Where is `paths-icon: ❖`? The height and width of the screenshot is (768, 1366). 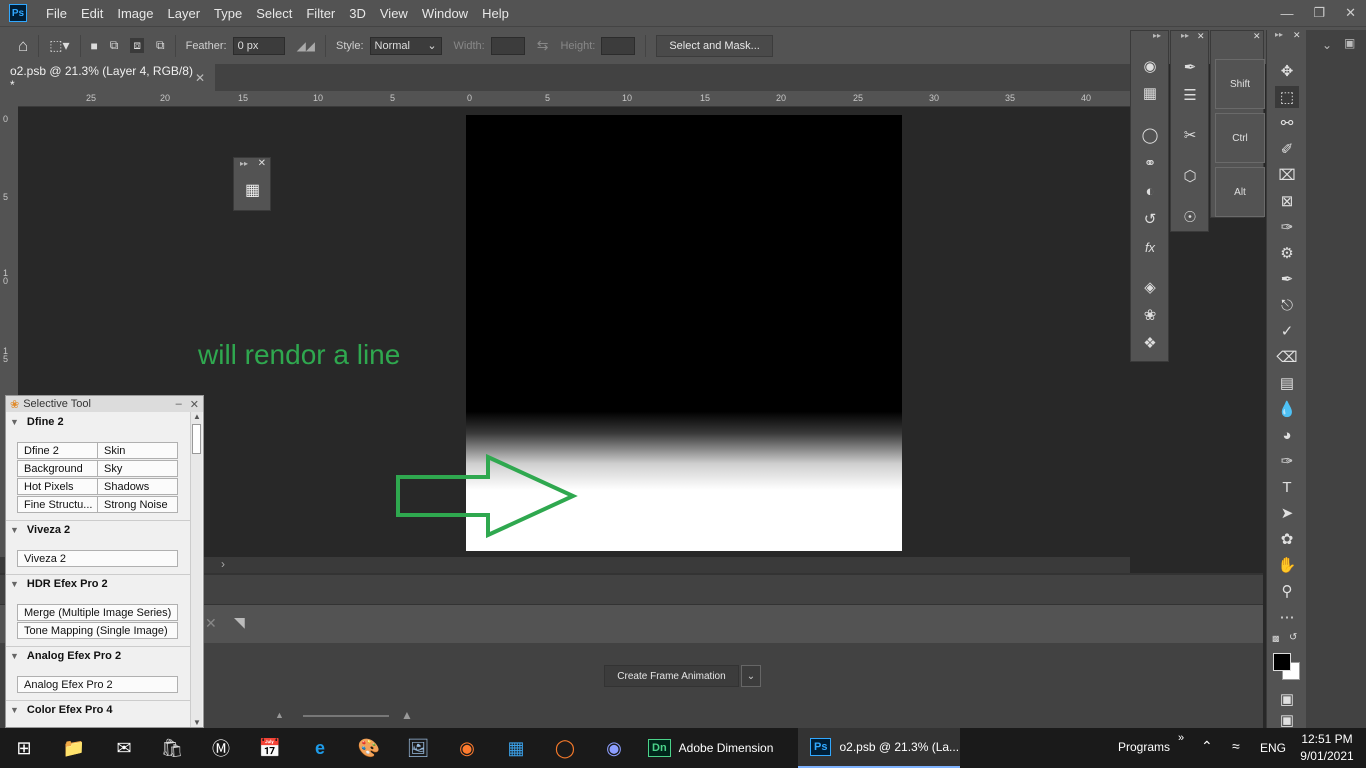
paths-icon: ❖ is located at coordinates (1150, 343).